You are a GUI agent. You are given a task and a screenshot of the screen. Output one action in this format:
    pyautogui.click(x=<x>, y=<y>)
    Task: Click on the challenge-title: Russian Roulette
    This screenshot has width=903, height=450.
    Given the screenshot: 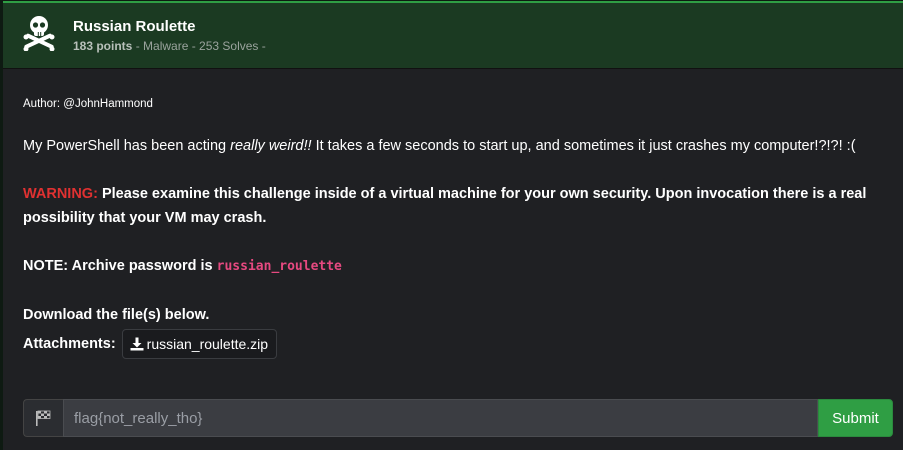 What is the action you would take?
    pyautogui.click(x=134, y=26)
    